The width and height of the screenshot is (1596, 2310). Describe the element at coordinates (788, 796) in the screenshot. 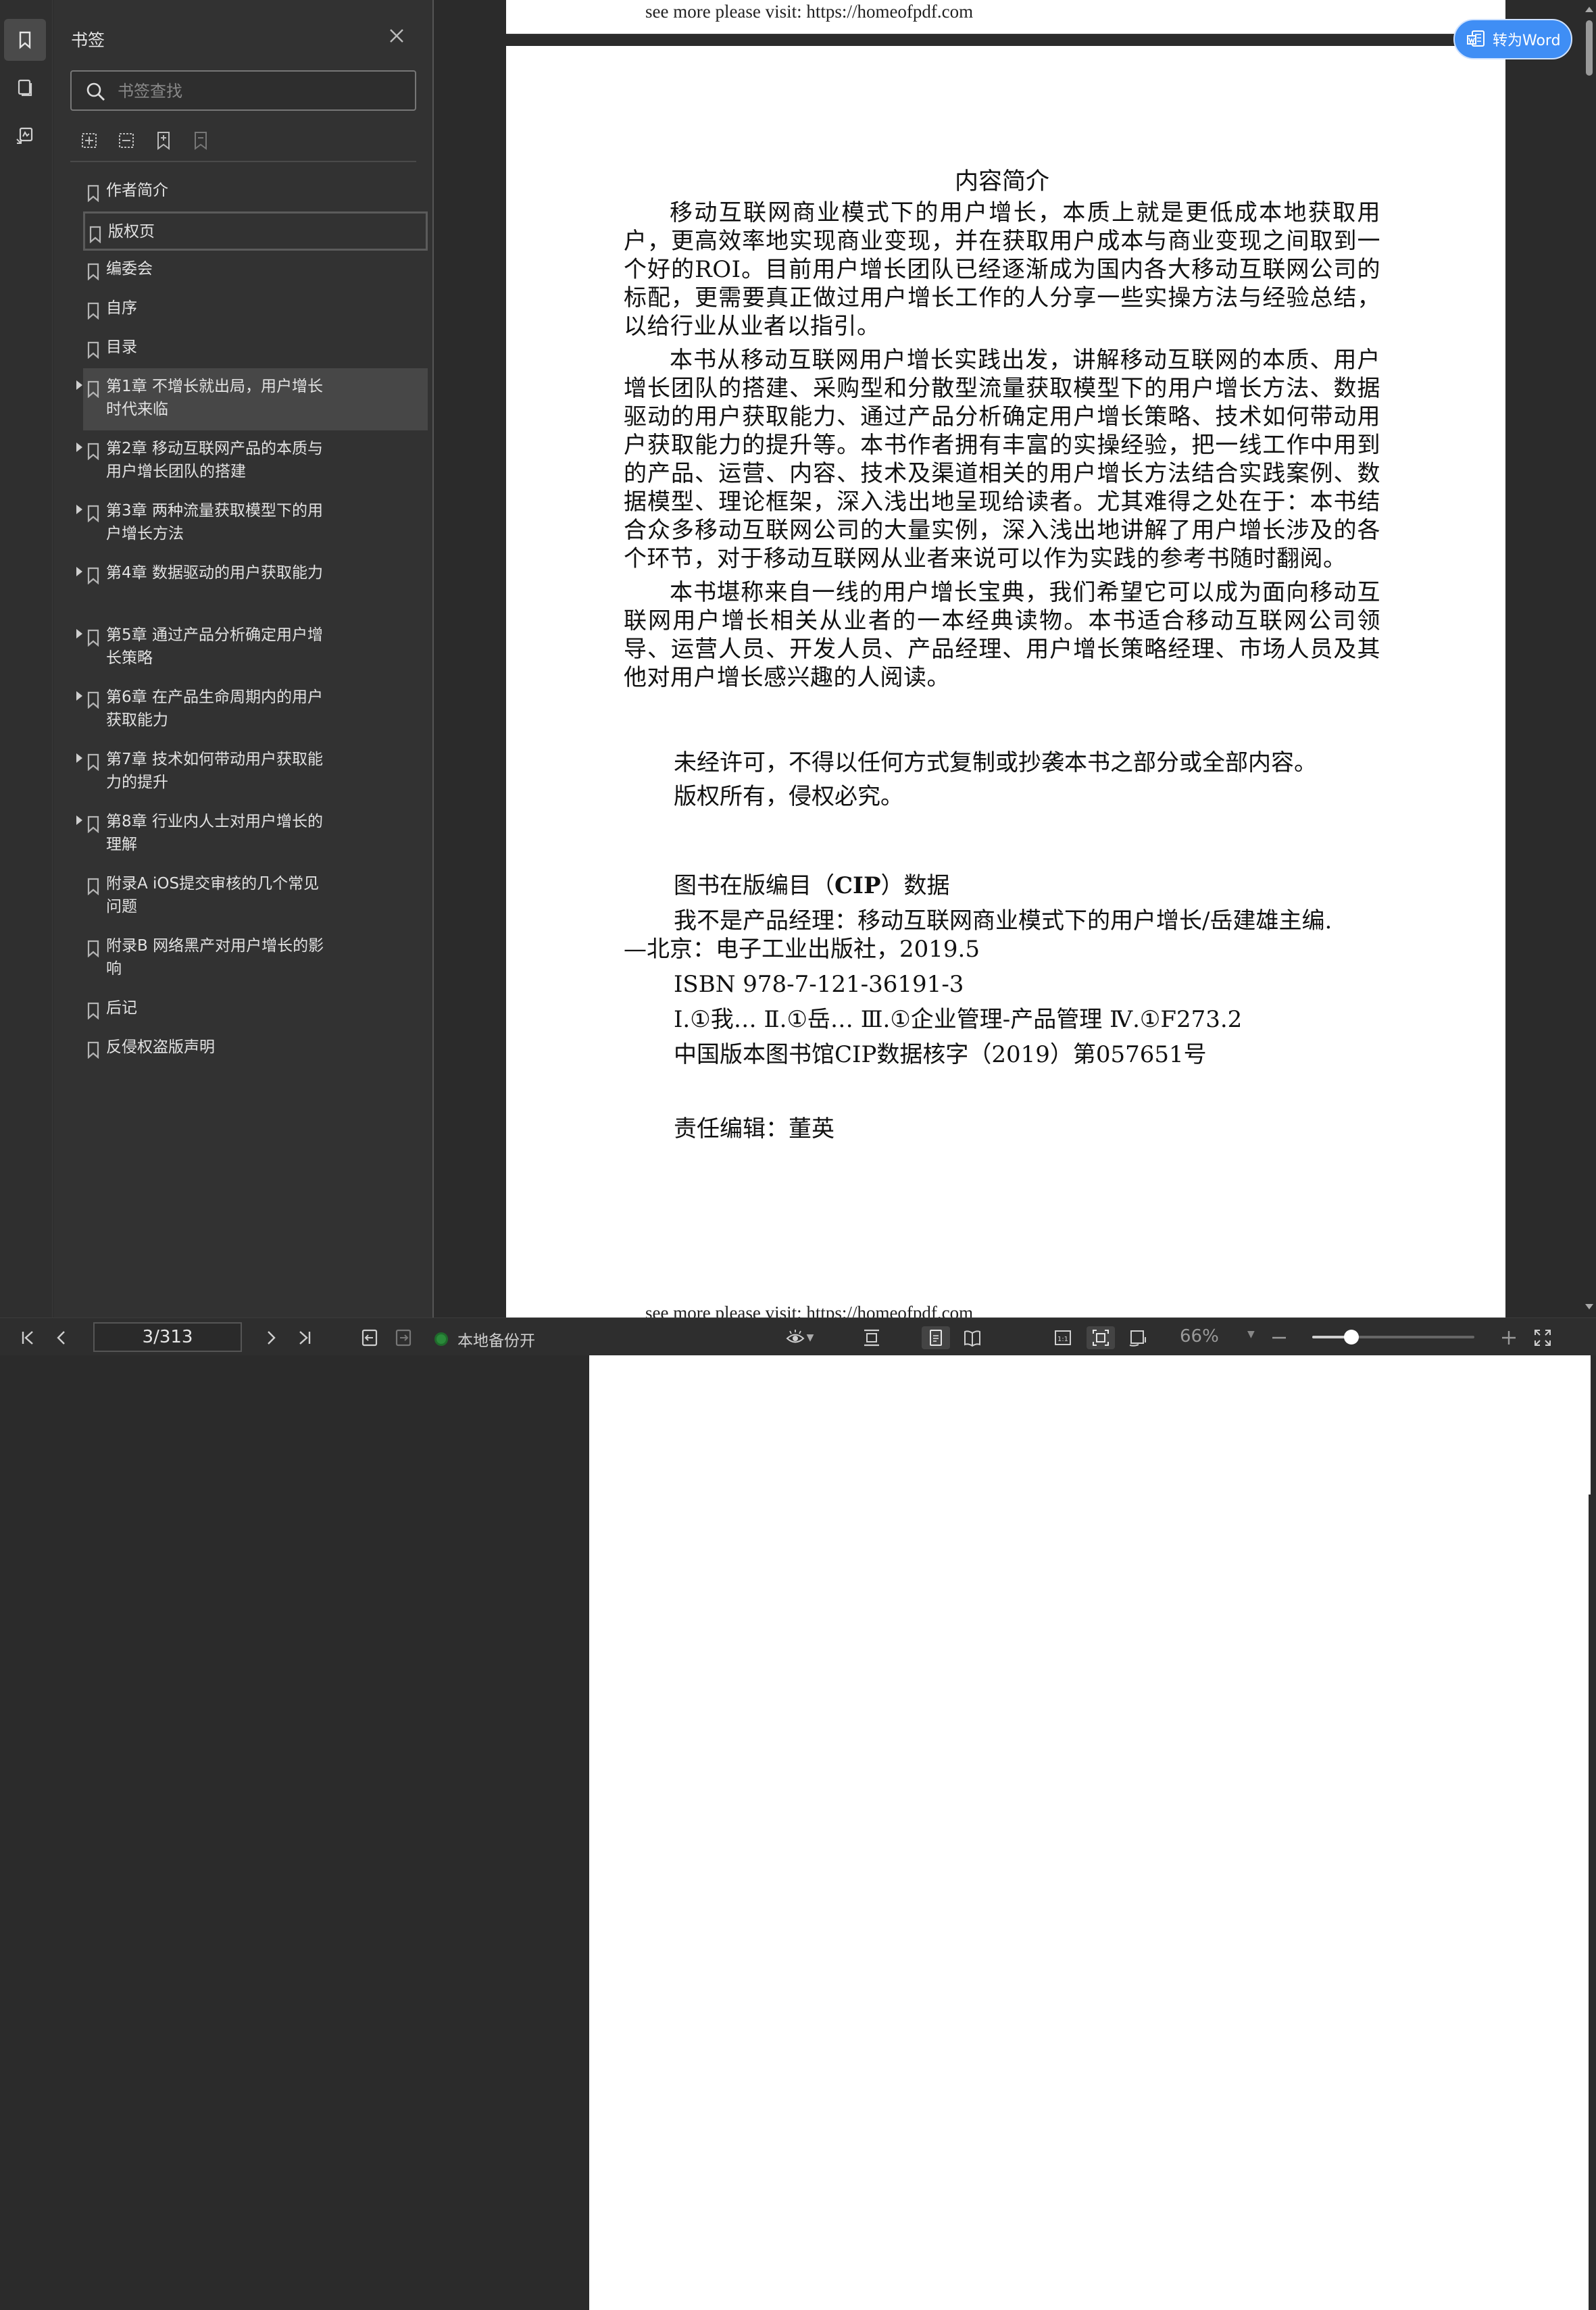

I see `copyright-line-2: 版权所有，侵权必究。` at that location.